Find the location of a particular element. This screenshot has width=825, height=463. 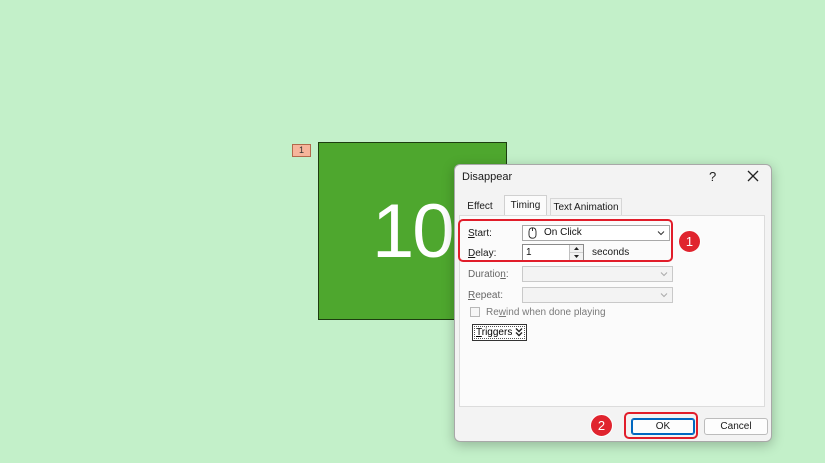

close-icon is located at coordinates (753, 176).